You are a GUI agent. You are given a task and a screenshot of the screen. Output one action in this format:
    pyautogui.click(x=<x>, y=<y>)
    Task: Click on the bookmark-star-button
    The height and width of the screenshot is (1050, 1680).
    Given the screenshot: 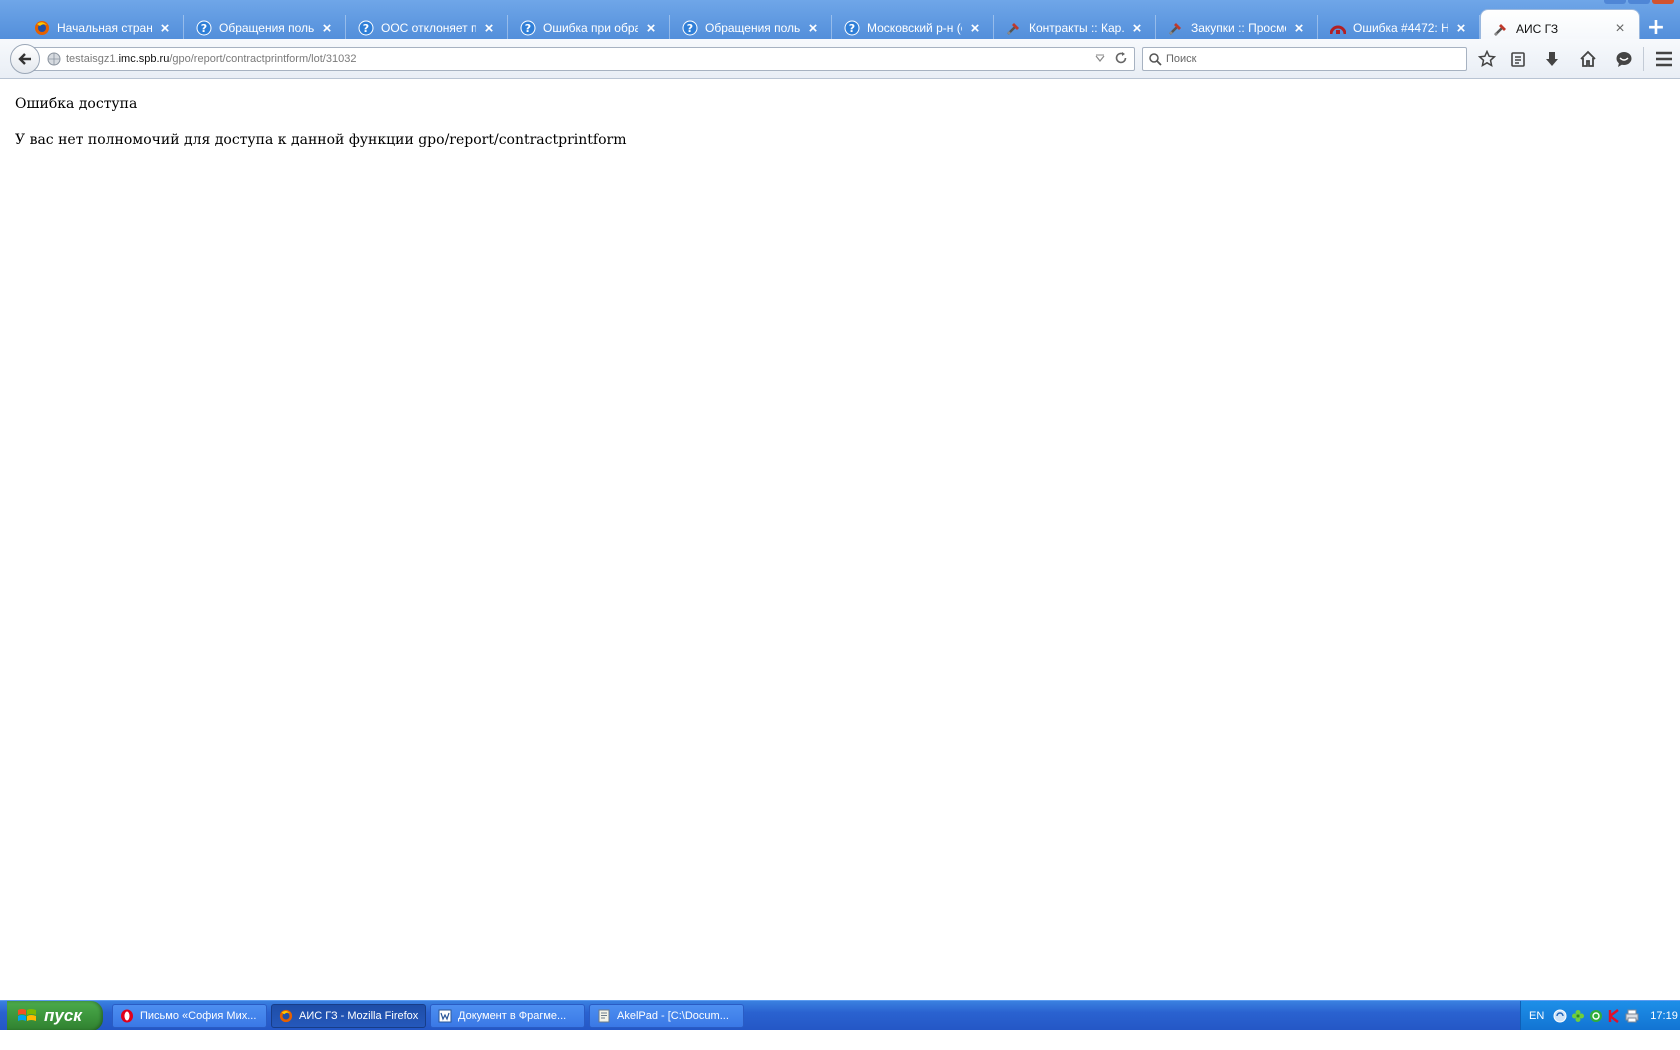 What is the action you would take?
    pyautogui.click(x=1487, y=59)
    